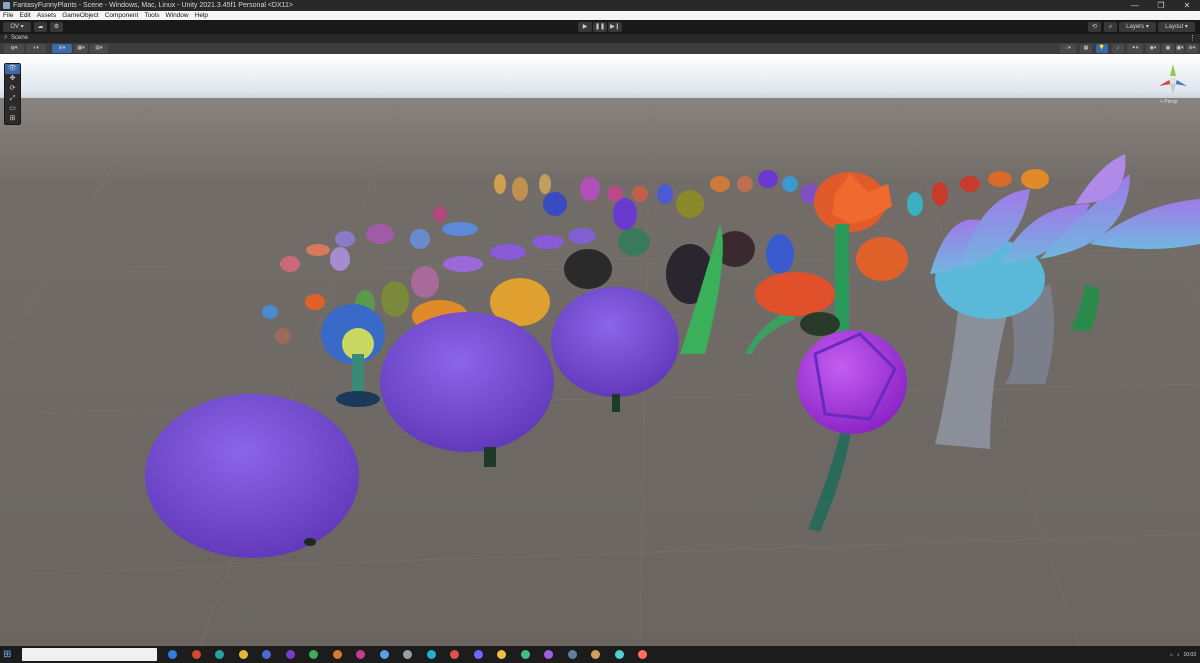  I want to click on account-dropdown: OV ▾, so click(17, 27).